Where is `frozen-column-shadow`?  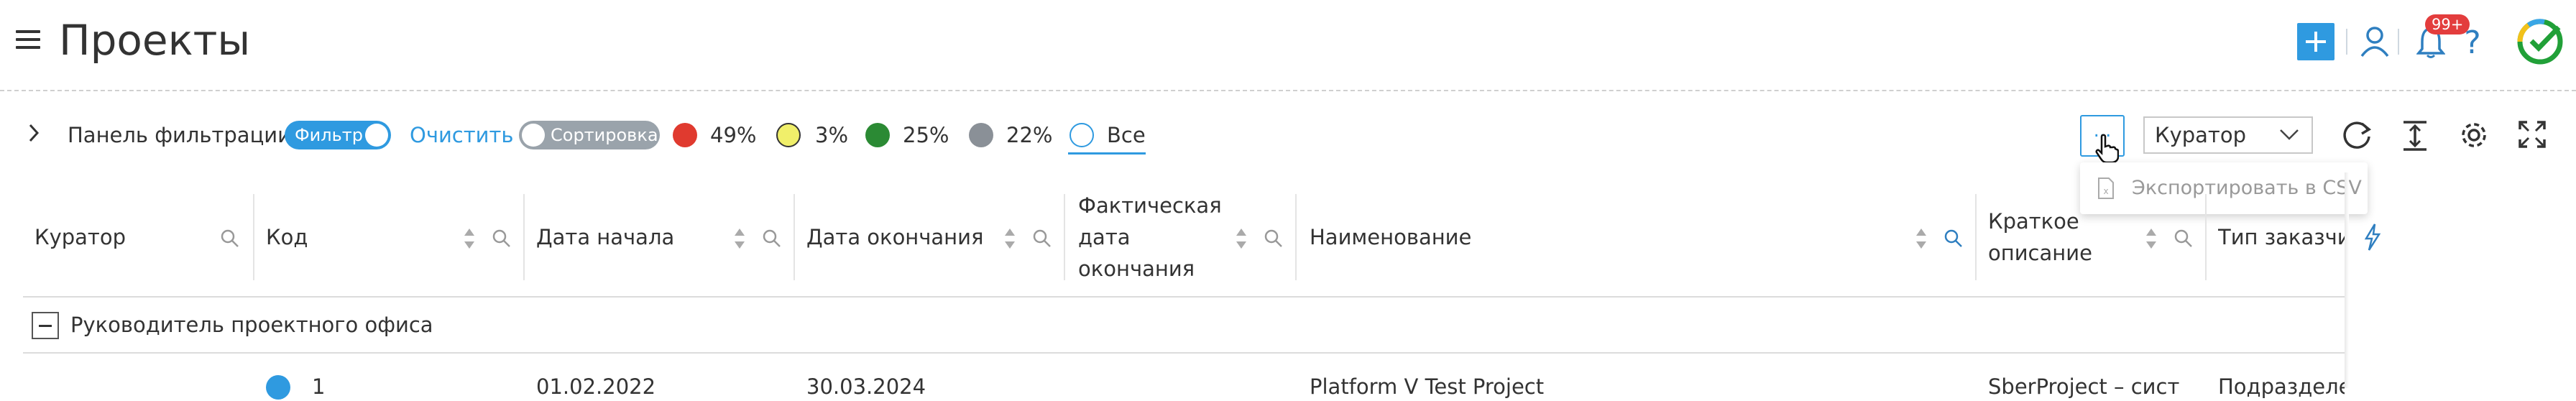
frozen-column-shadow is located at coordinates (2347, 280).